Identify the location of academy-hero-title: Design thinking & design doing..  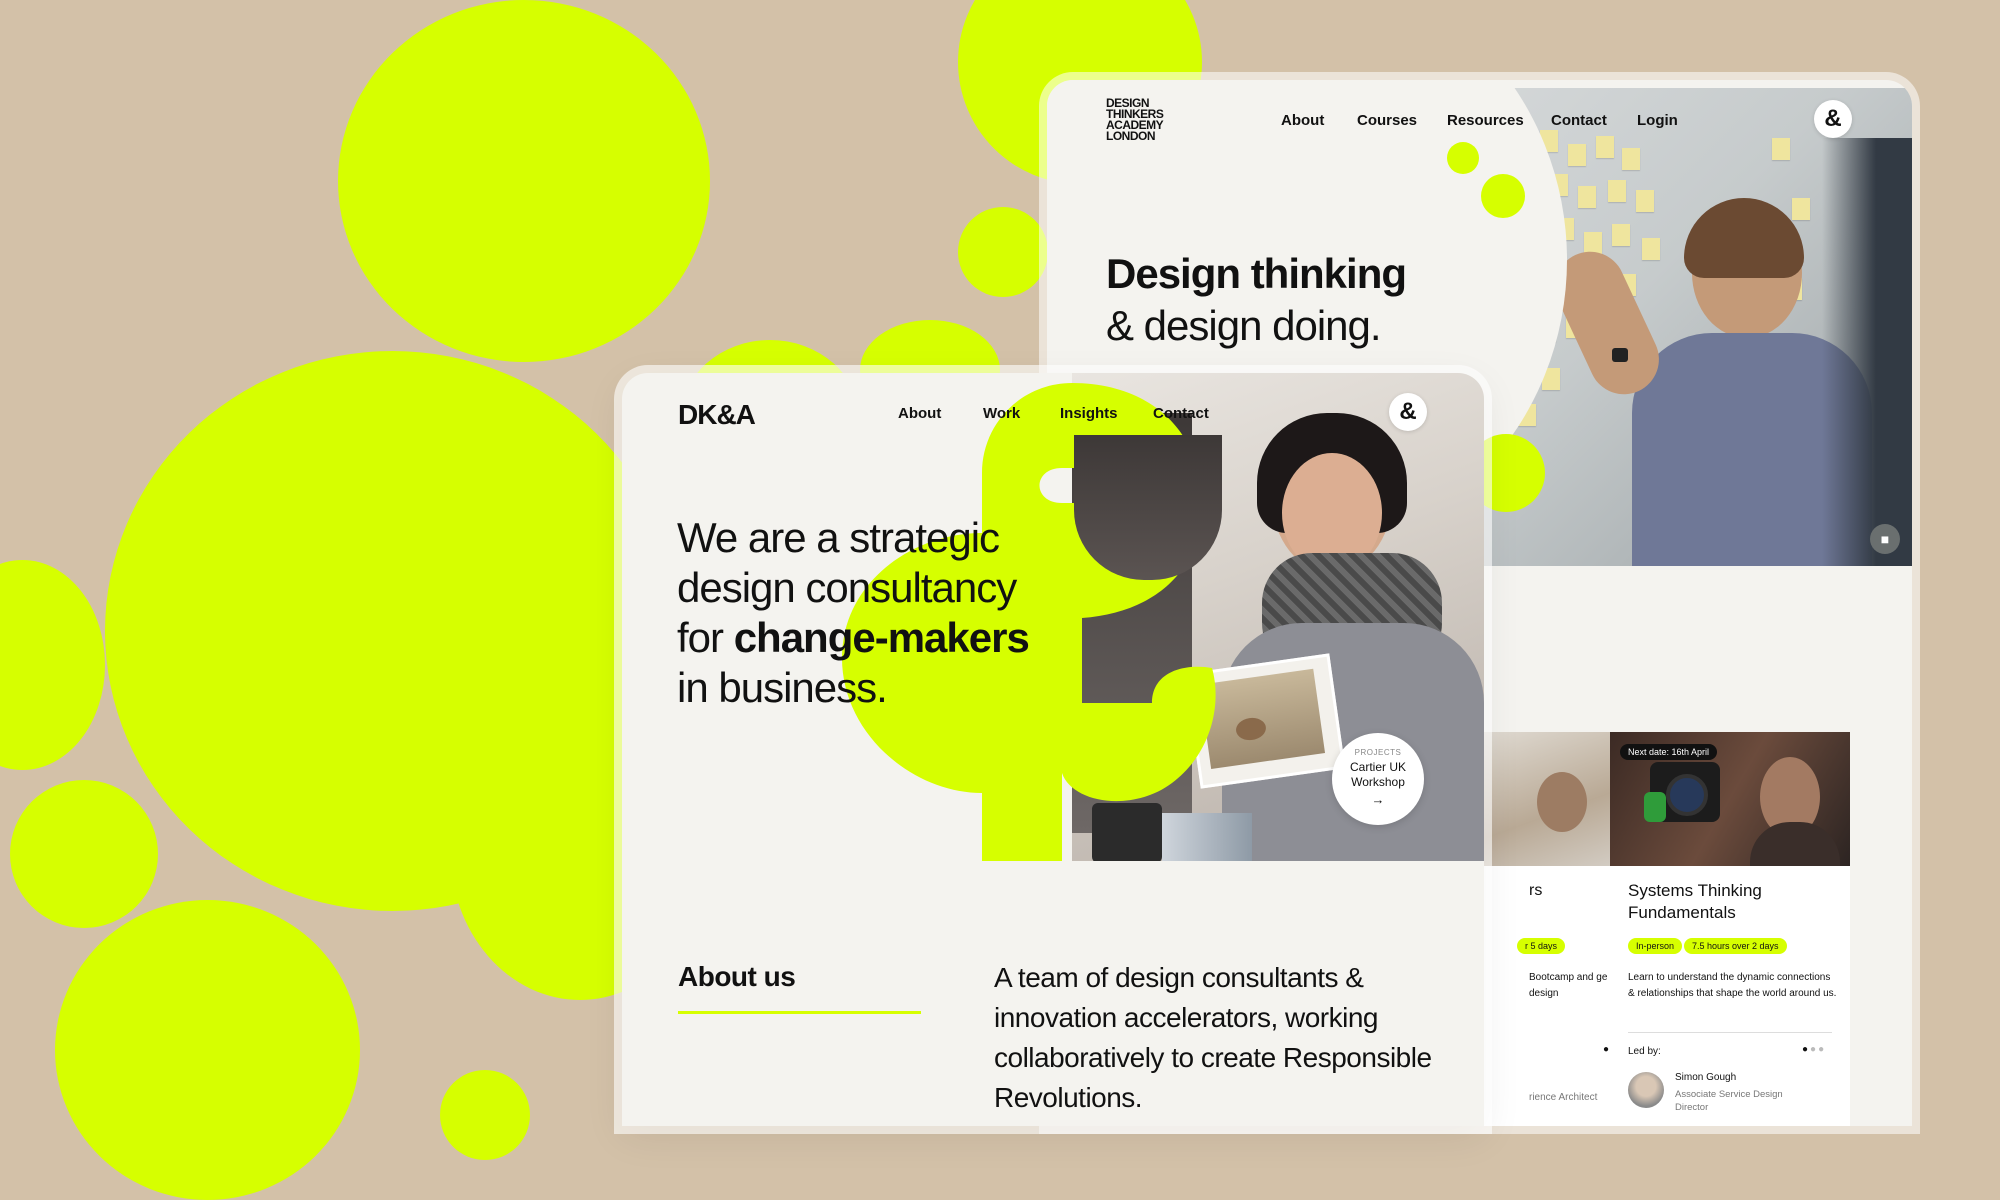
(1256, 300).